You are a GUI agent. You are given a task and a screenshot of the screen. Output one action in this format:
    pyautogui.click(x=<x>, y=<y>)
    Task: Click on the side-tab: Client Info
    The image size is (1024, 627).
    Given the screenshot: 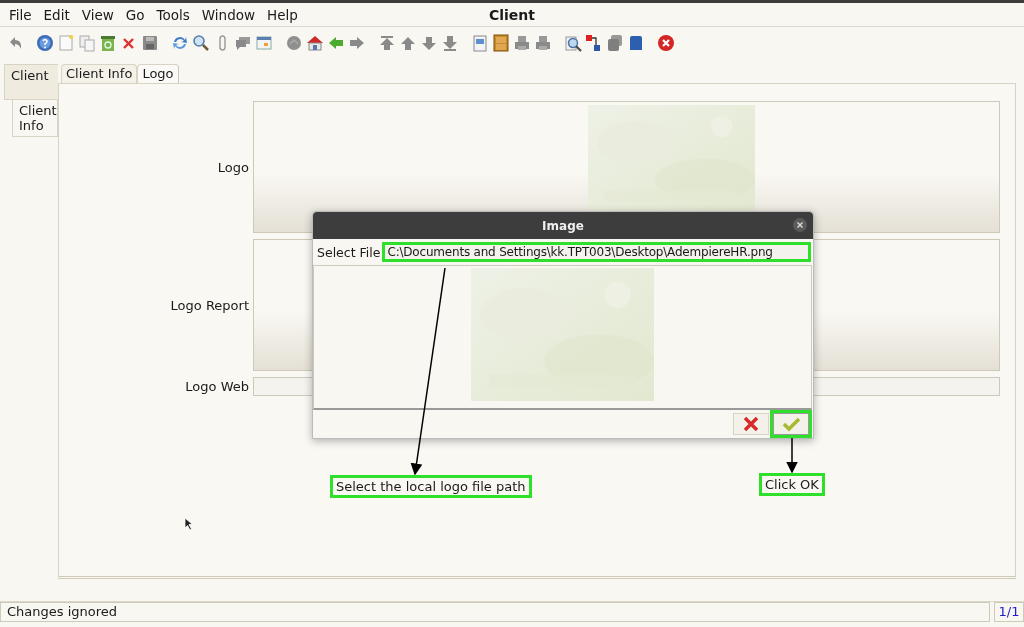 What is the action you would take?
    pyautogui.click(x=35, y=118)
    